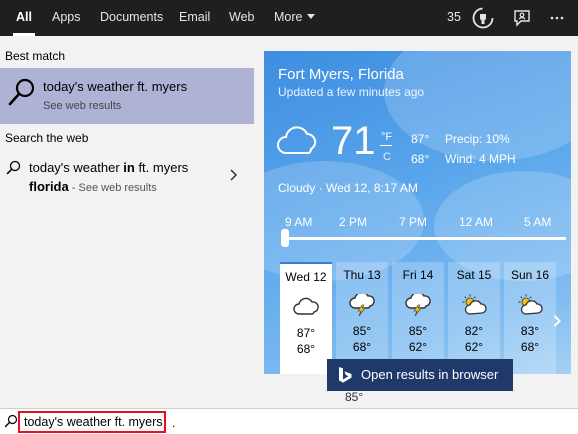 The width and height of the screenshot is (578, 434). What do you see at coordinates (131, 18) in the screenshot?
I see `tab-documents: Documents` at bounding box center [131, 18].